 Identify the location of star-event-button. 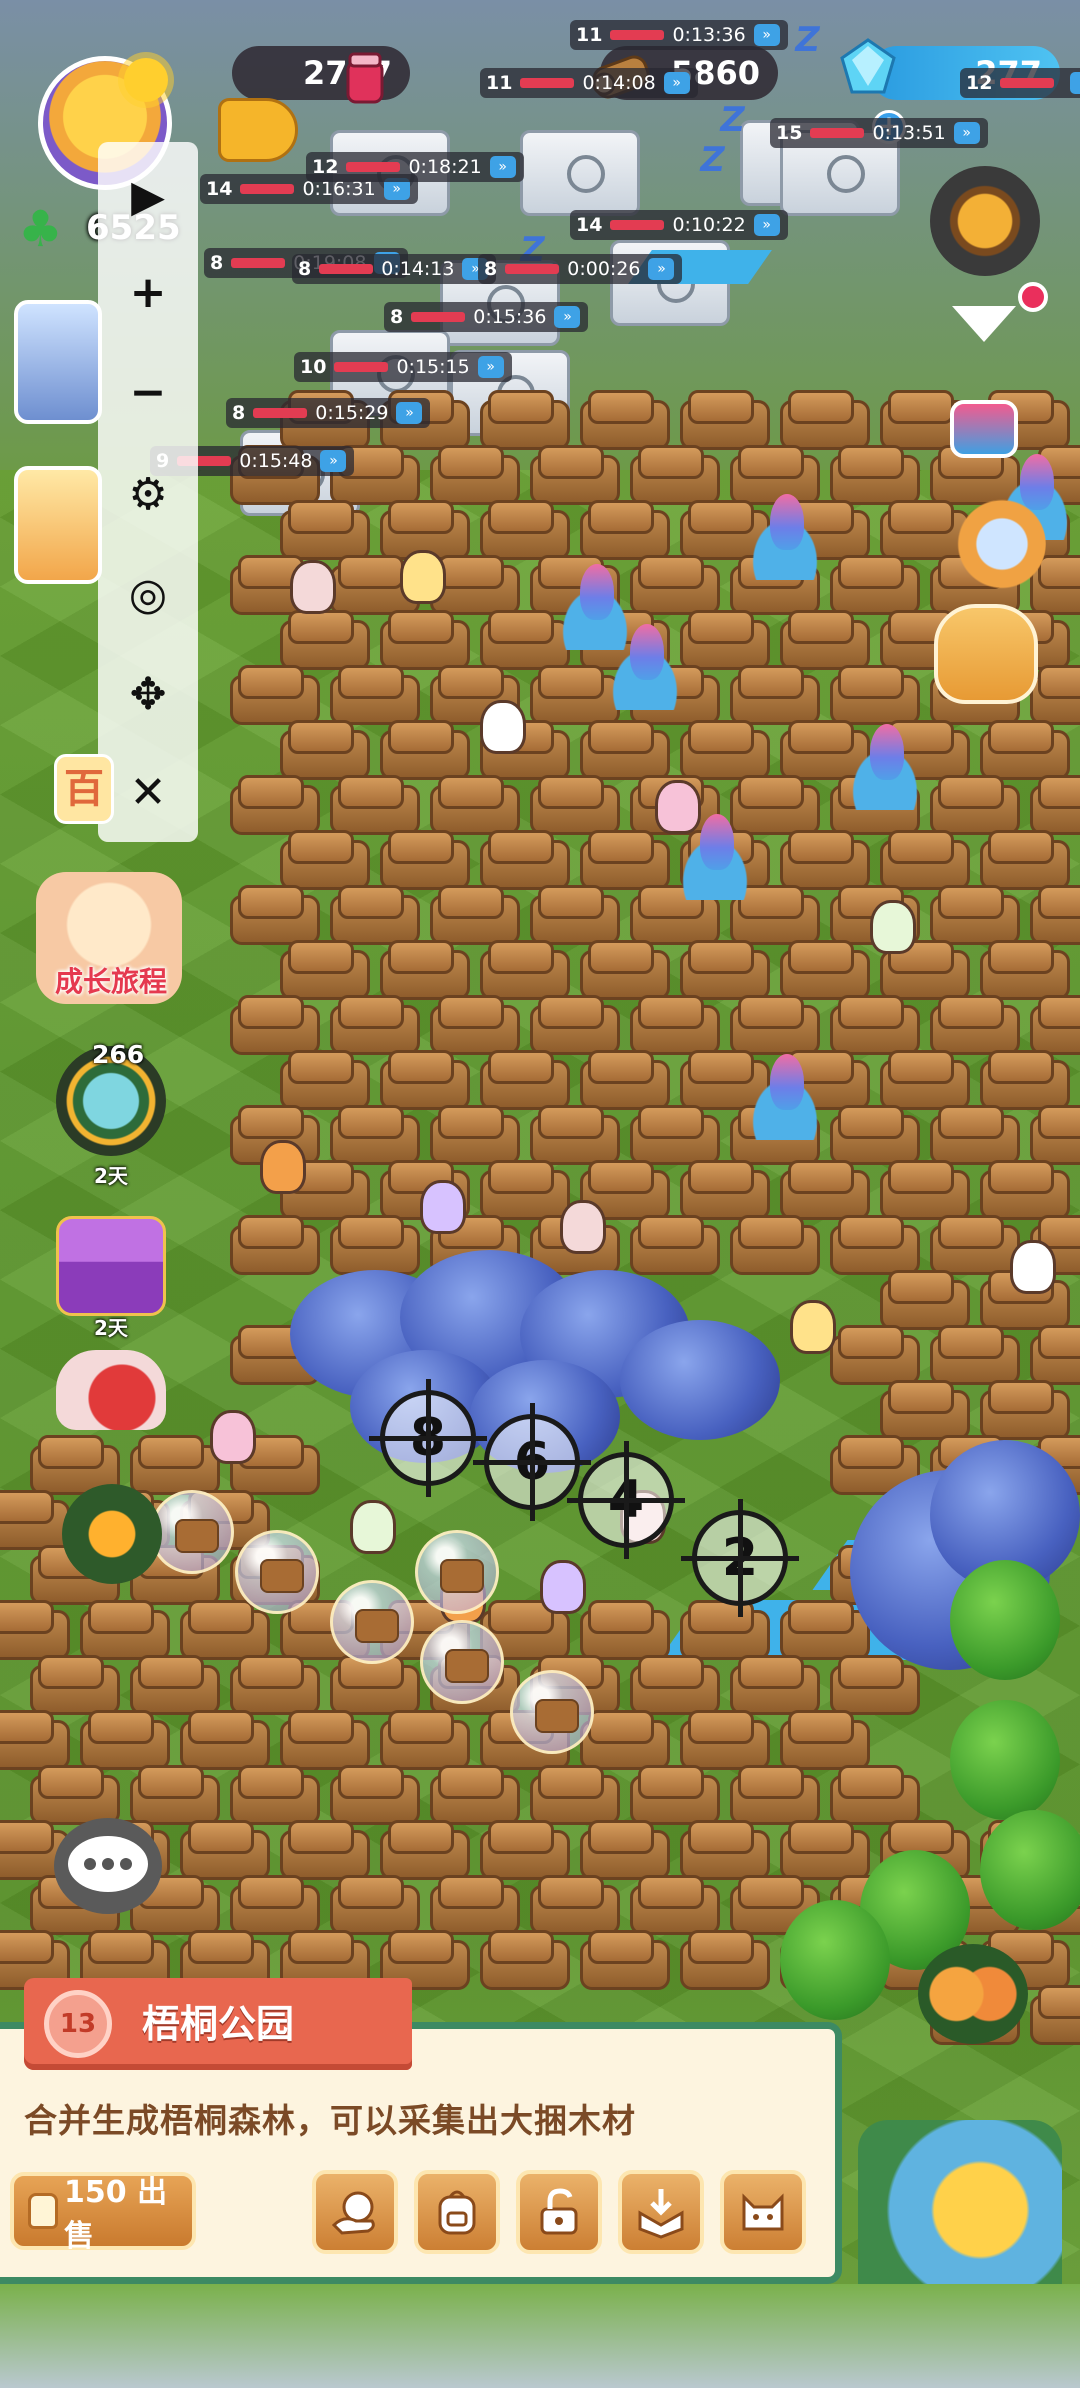
(112, 1534).